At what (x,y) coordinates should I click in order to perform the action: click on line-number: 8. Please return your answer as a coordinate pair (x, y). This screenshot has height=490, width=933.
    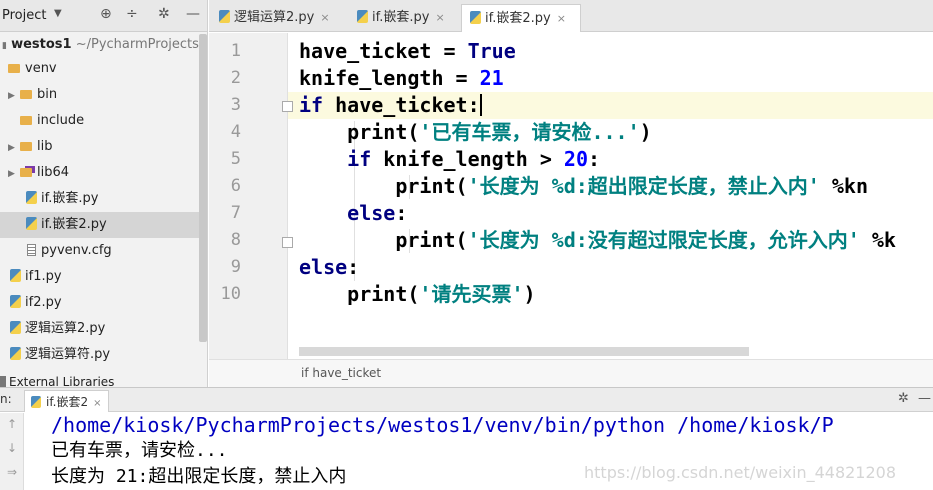
    Looking at the image, I should click on (235, 240).